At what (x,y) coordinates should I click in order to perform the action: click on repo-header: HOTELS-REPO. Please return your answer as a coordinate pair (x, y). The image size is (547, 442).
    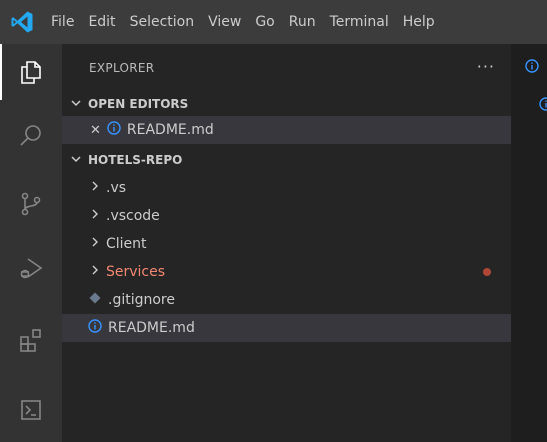
    Looking at the image, I should click on (286, 160).